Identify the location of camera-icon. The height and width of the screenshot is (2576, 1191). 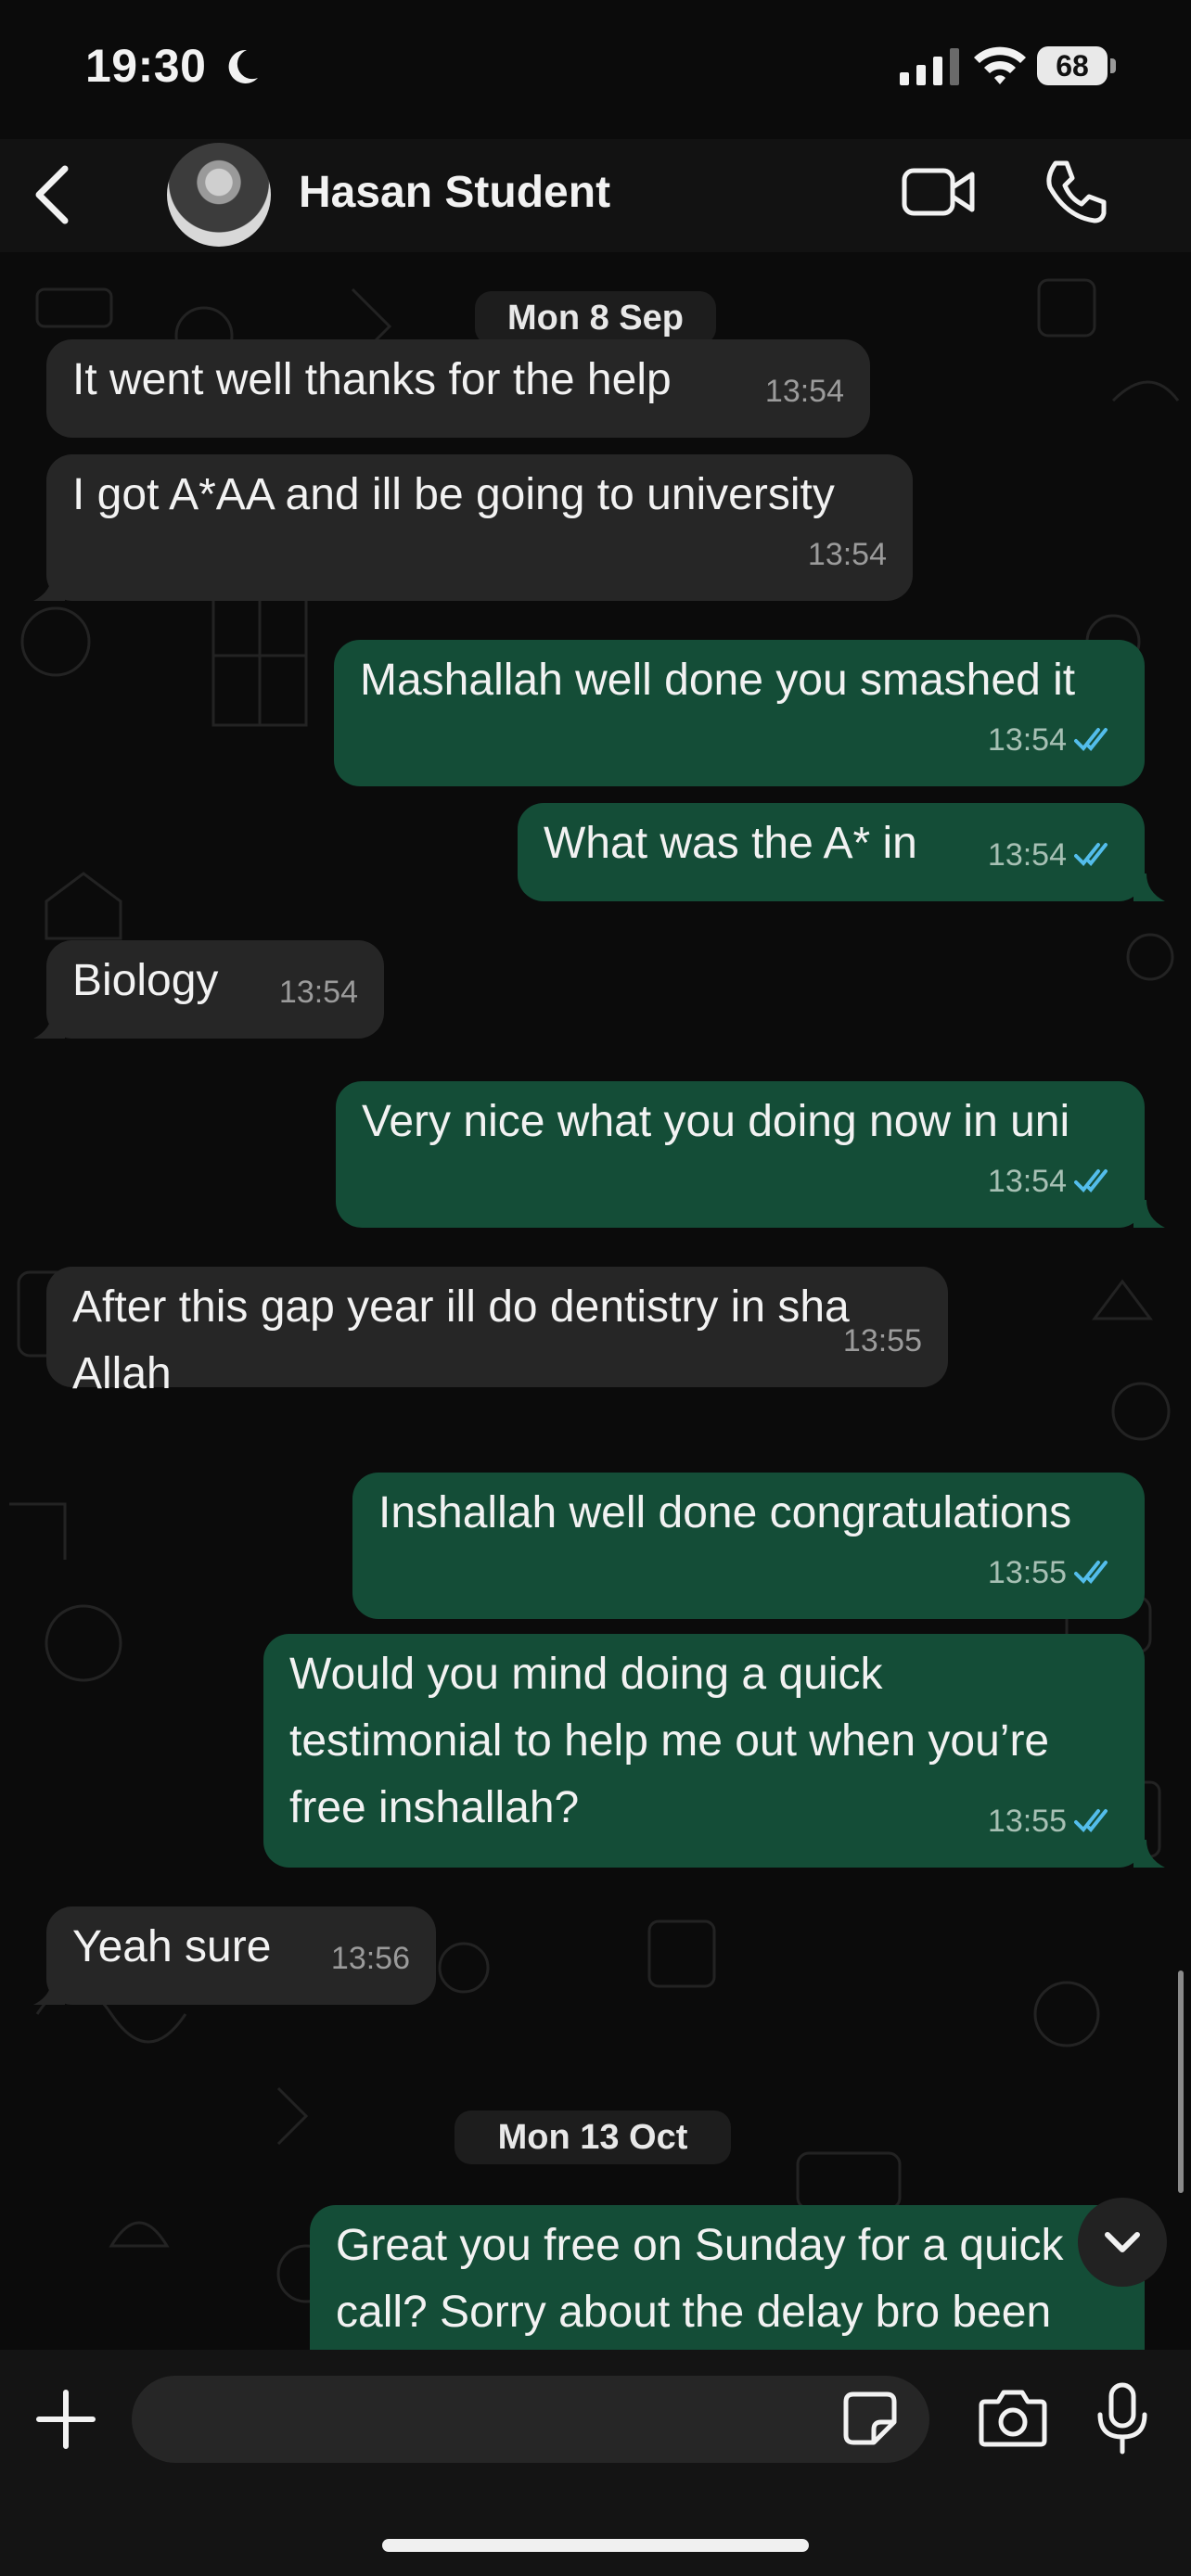
(1013, 2418).